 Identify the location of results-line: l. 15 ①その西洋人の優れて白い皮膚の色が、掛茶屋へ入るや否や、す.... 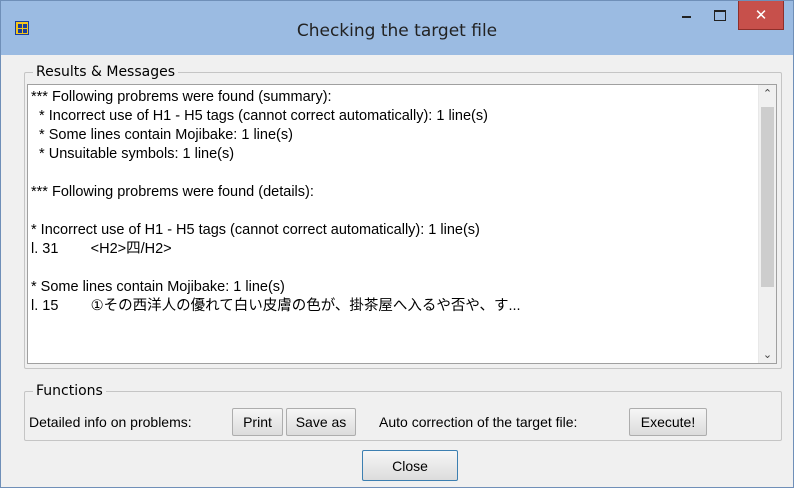
(276, 306).